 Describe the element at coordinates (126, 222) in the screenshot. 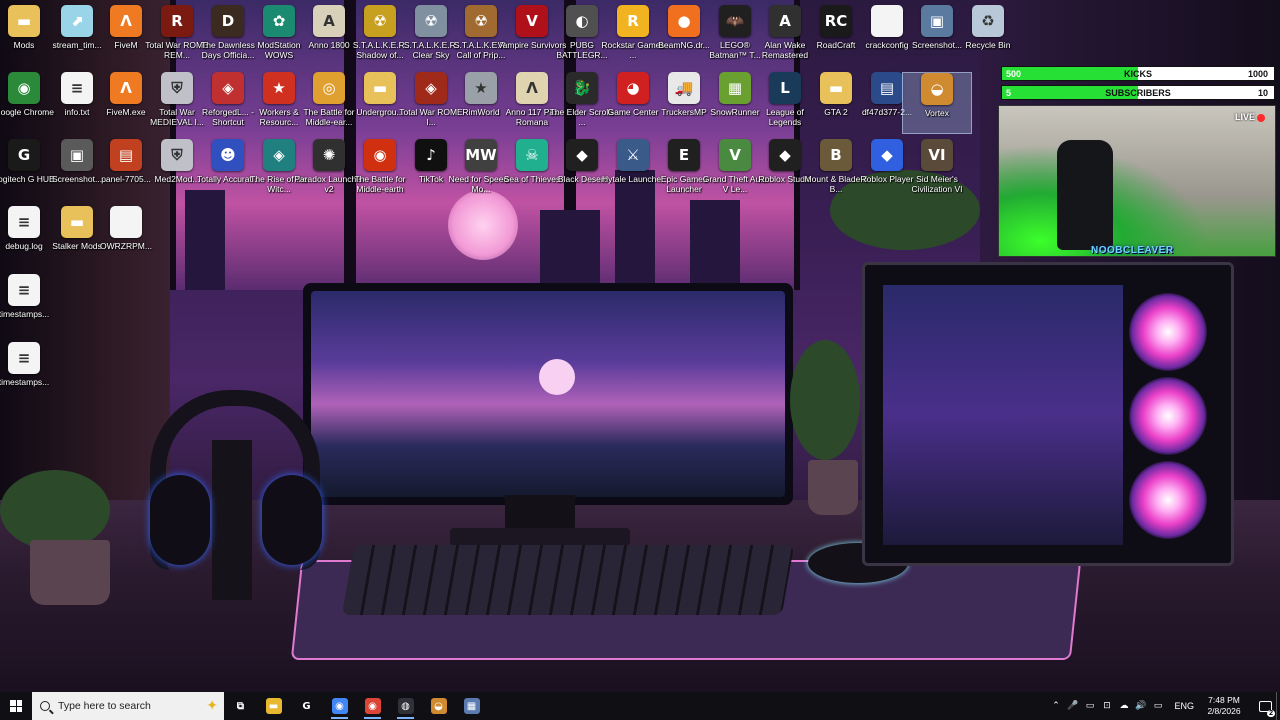

I see `file-icon` at that location.